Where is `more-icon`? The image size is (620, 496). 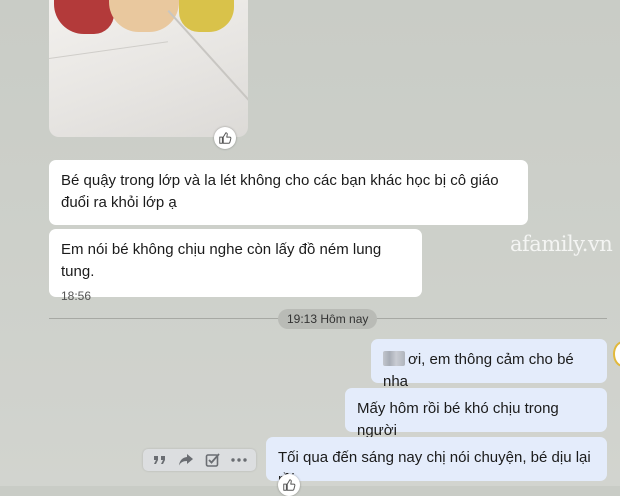 more-icon is located at coordinates (239, 460).